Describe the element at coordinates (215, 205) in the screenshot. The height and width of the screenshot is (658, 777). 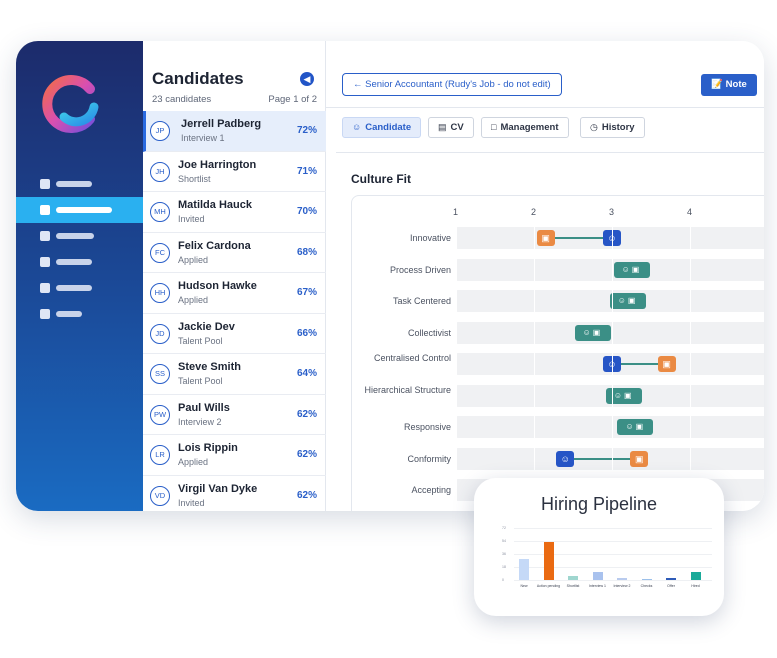
I see `candidate-name: Matilda Hauck` at that location.